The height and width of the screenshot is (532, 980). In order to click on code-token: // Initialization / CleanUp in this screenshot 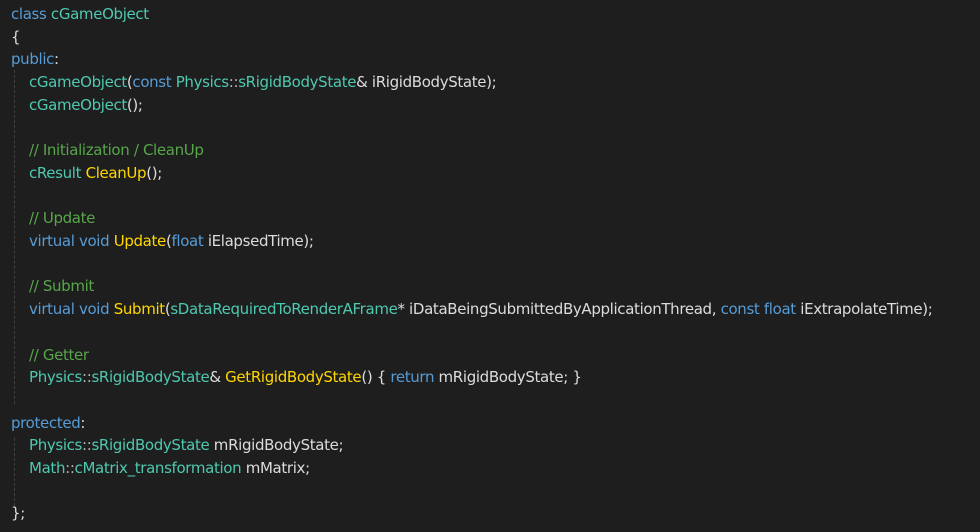, I will do `click(116, 150)`.